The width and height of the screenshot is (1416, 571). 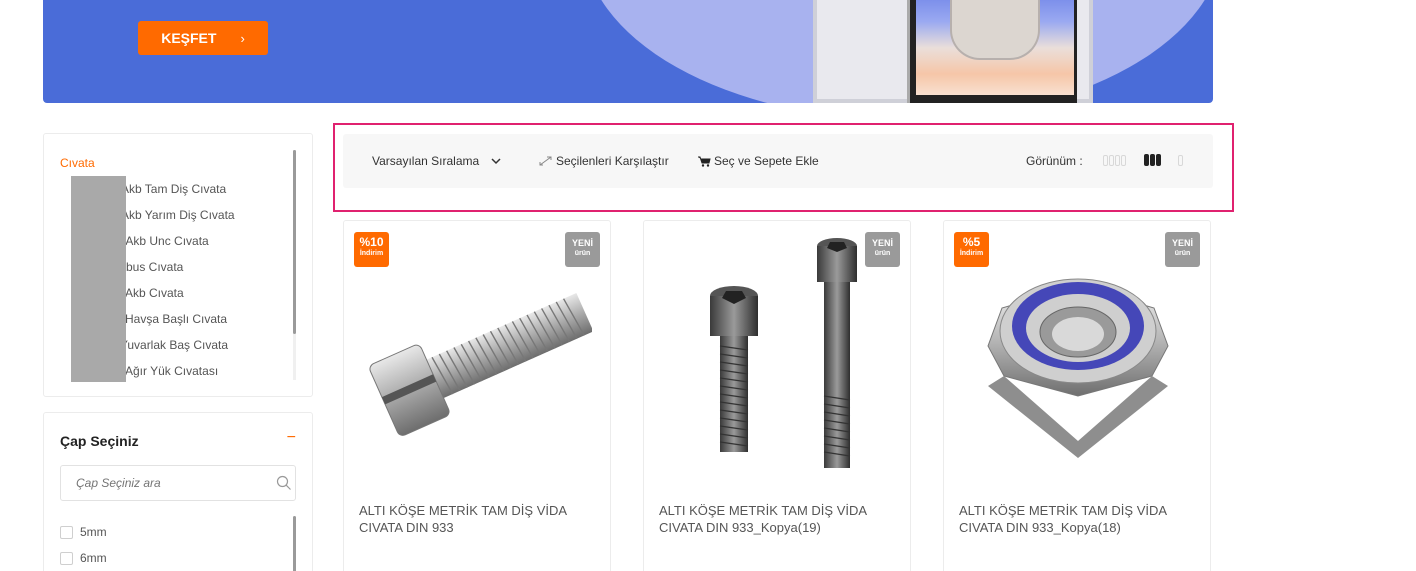 What do you see at coordinates (77, 163) in the screenshot?
I see `category-title: Cıvata` at bounding box center [77, 163].